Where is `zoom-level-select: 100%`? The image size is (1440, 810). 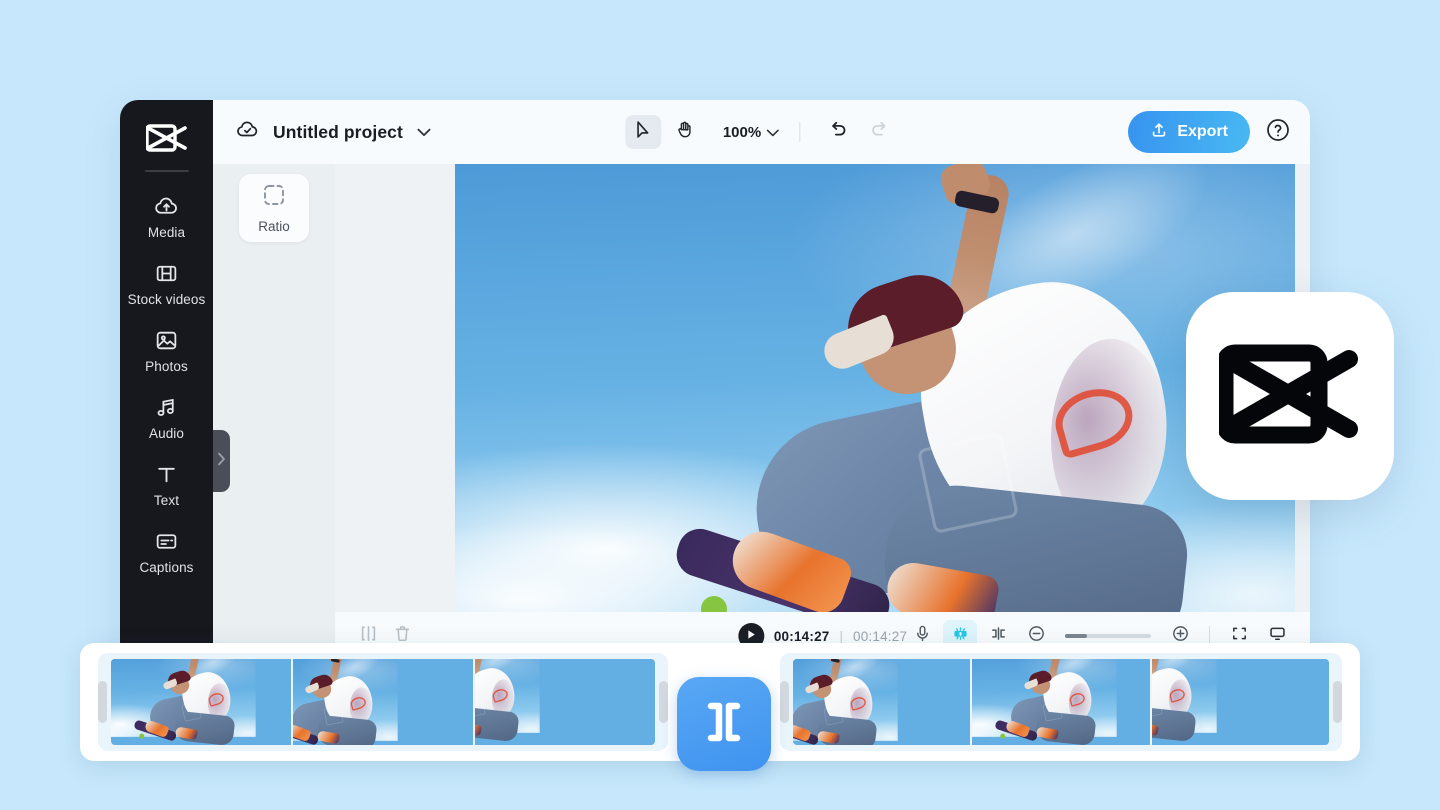
zoom-level-select: 100% is located at coordinates (751, 132).